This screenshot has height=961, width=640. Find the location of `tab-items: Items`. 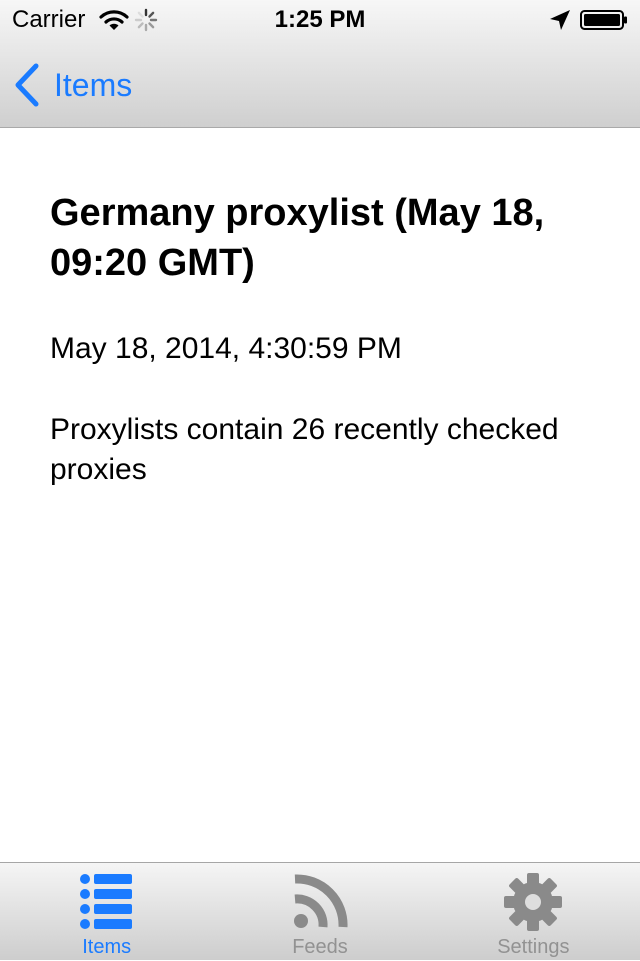

tab-items: Items is located at coordinates (106, 912).